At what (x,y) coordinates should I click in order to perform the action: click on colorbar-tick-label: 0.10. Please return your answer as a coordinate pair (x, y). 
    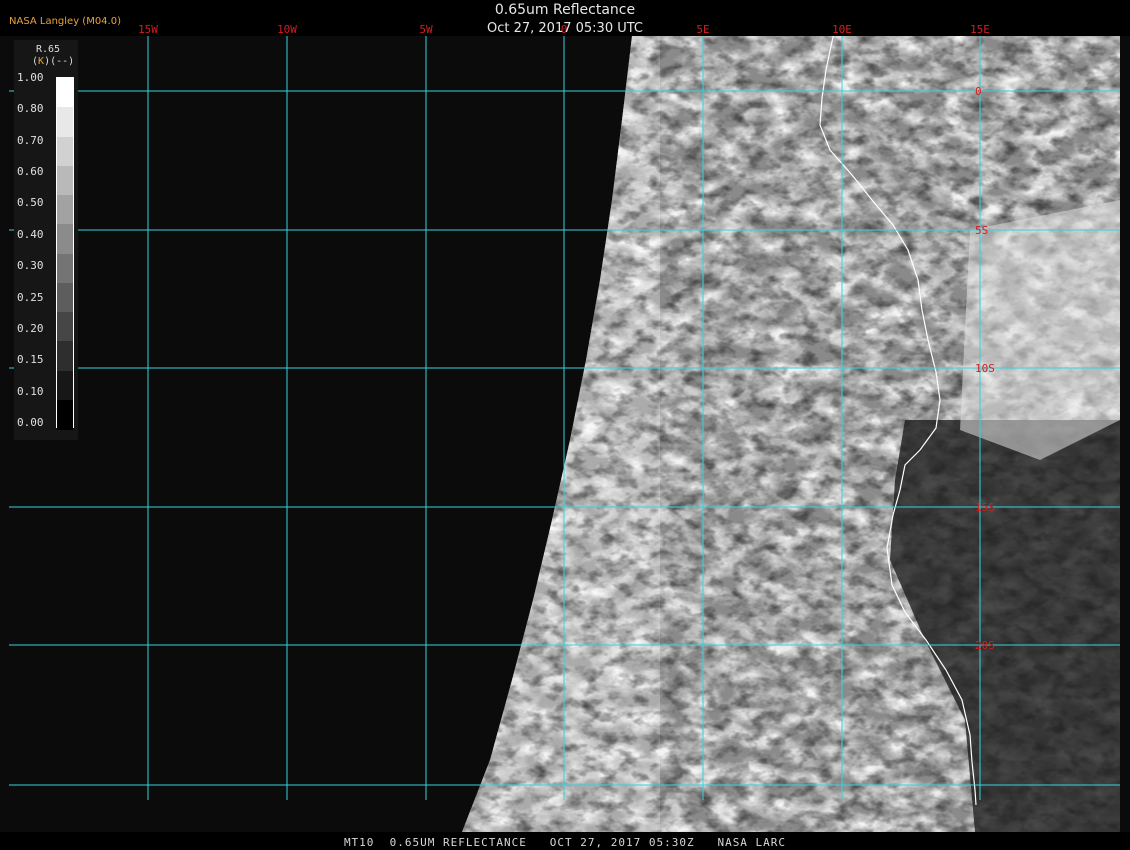
    Looking at the image, I should click on (30, 391).